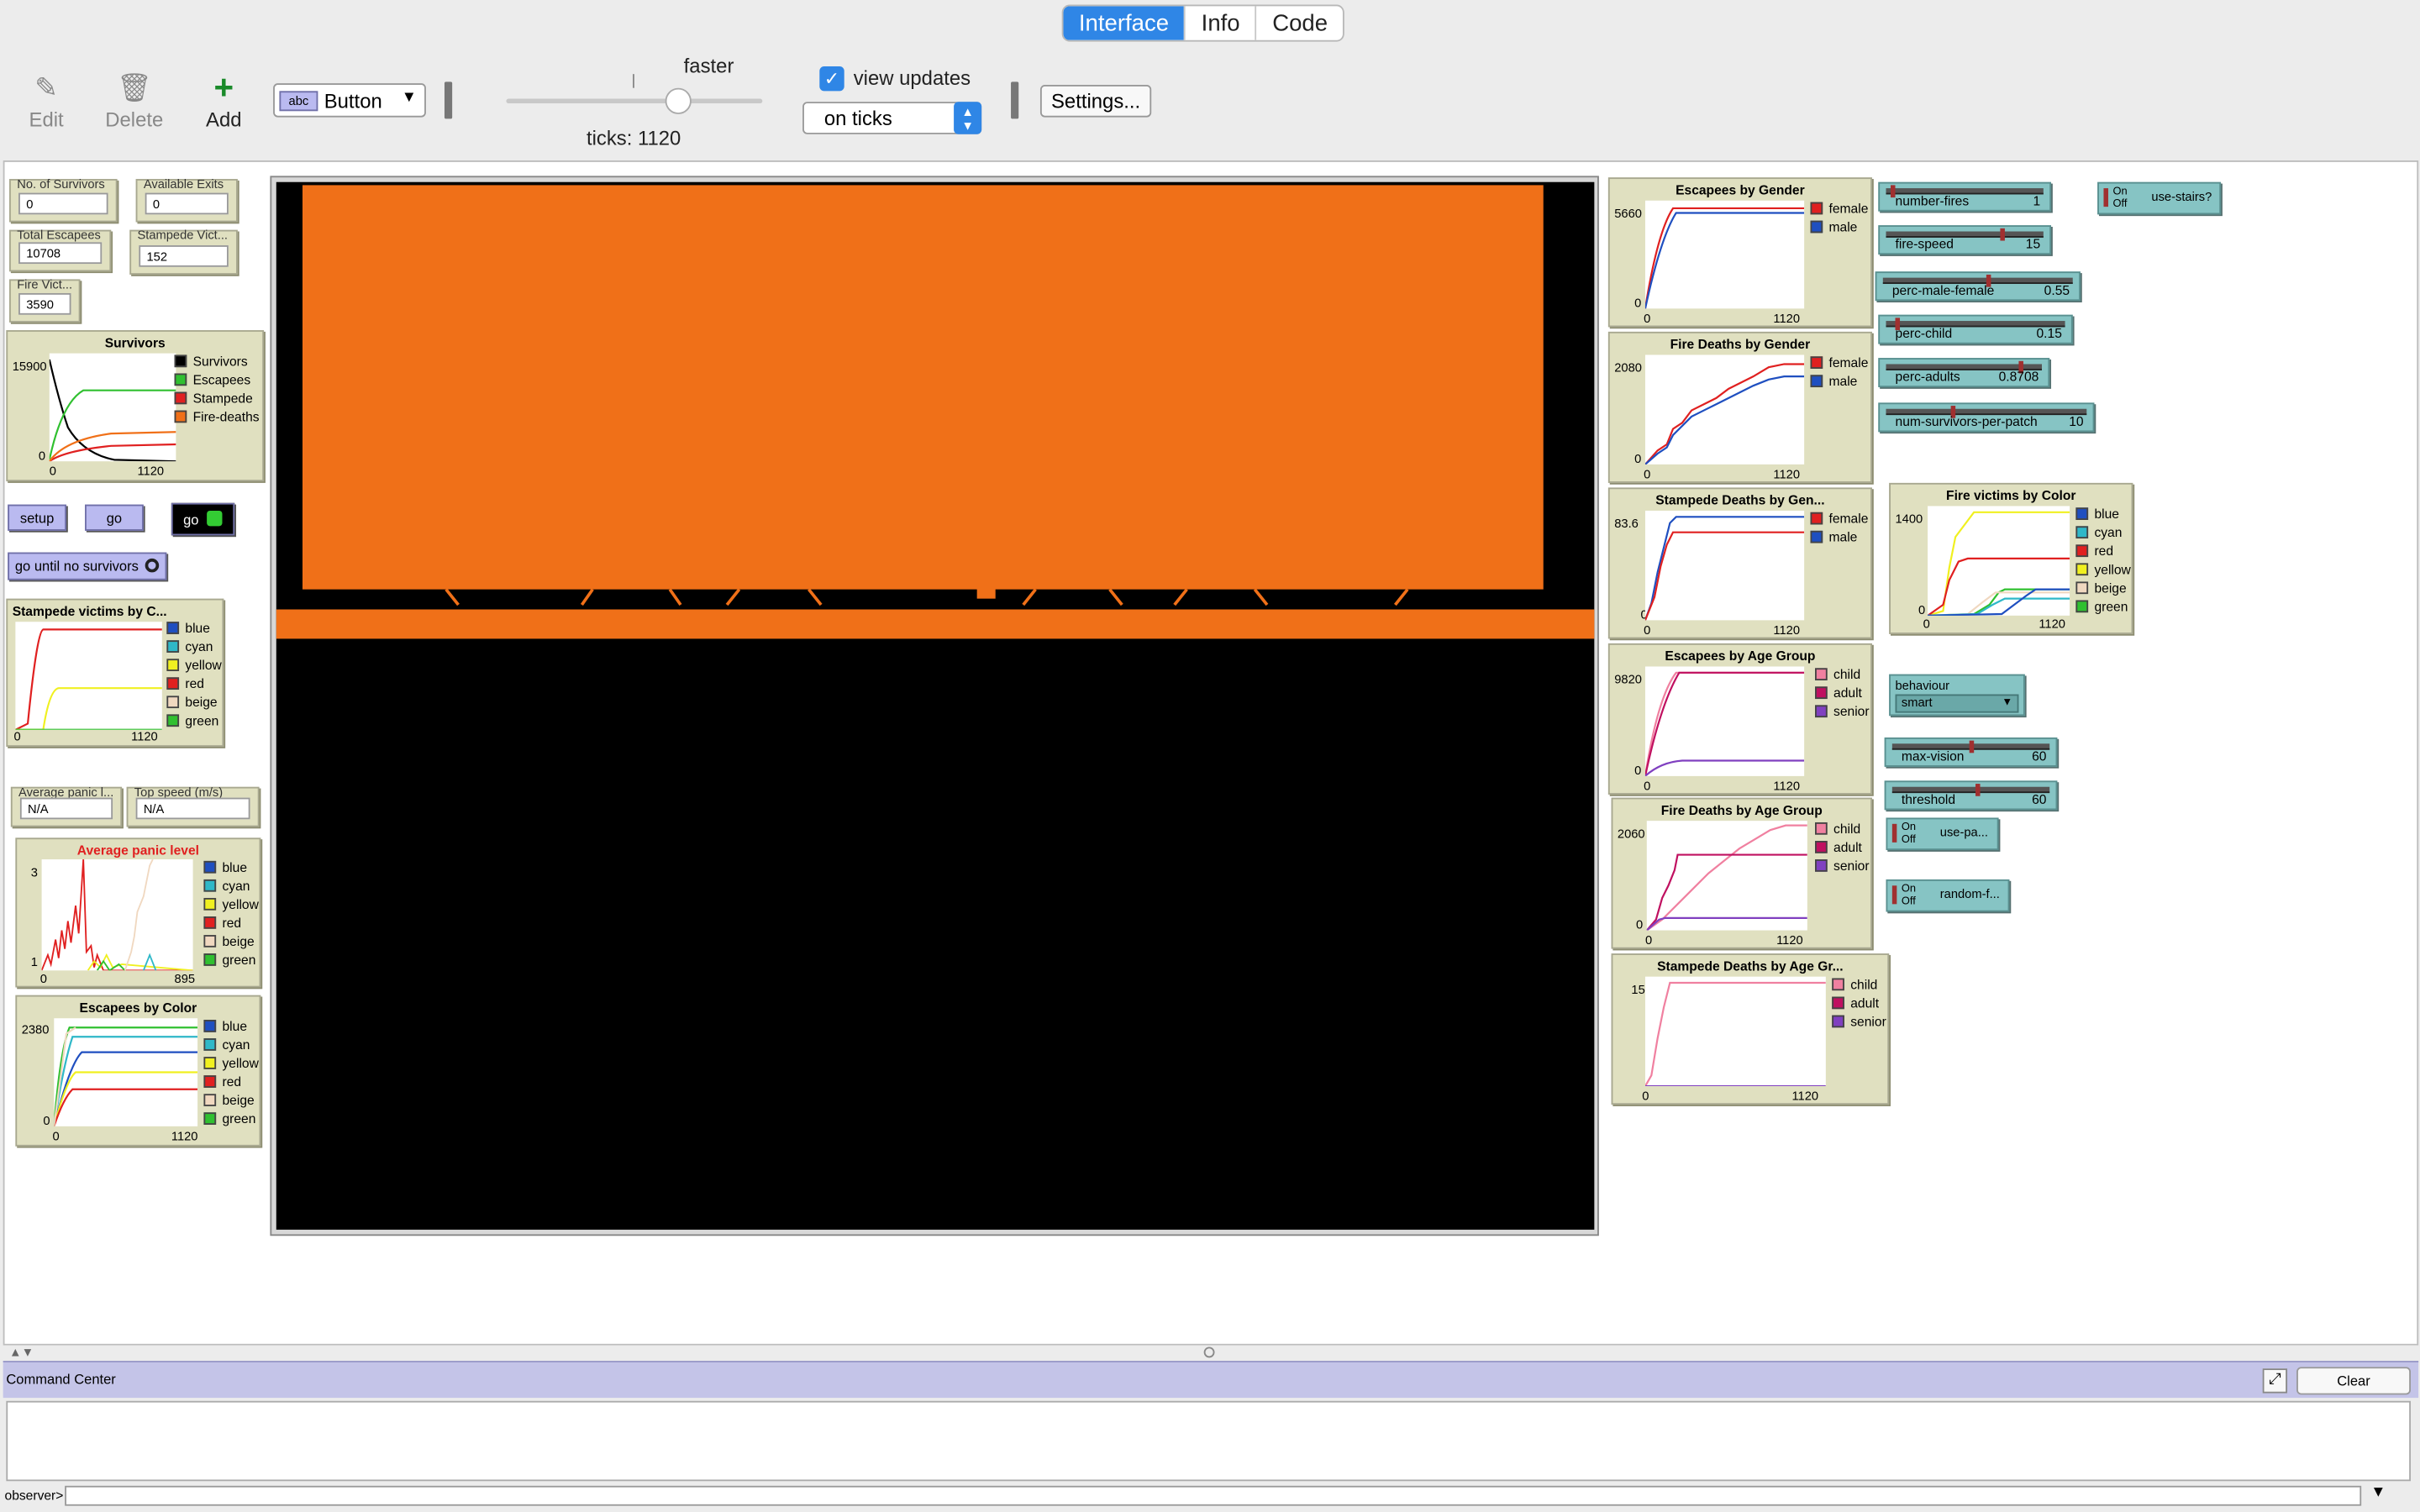 This screenshot has width=2420, height=1512. I want to click on clear-button: Clear, so click(2353, 1381).